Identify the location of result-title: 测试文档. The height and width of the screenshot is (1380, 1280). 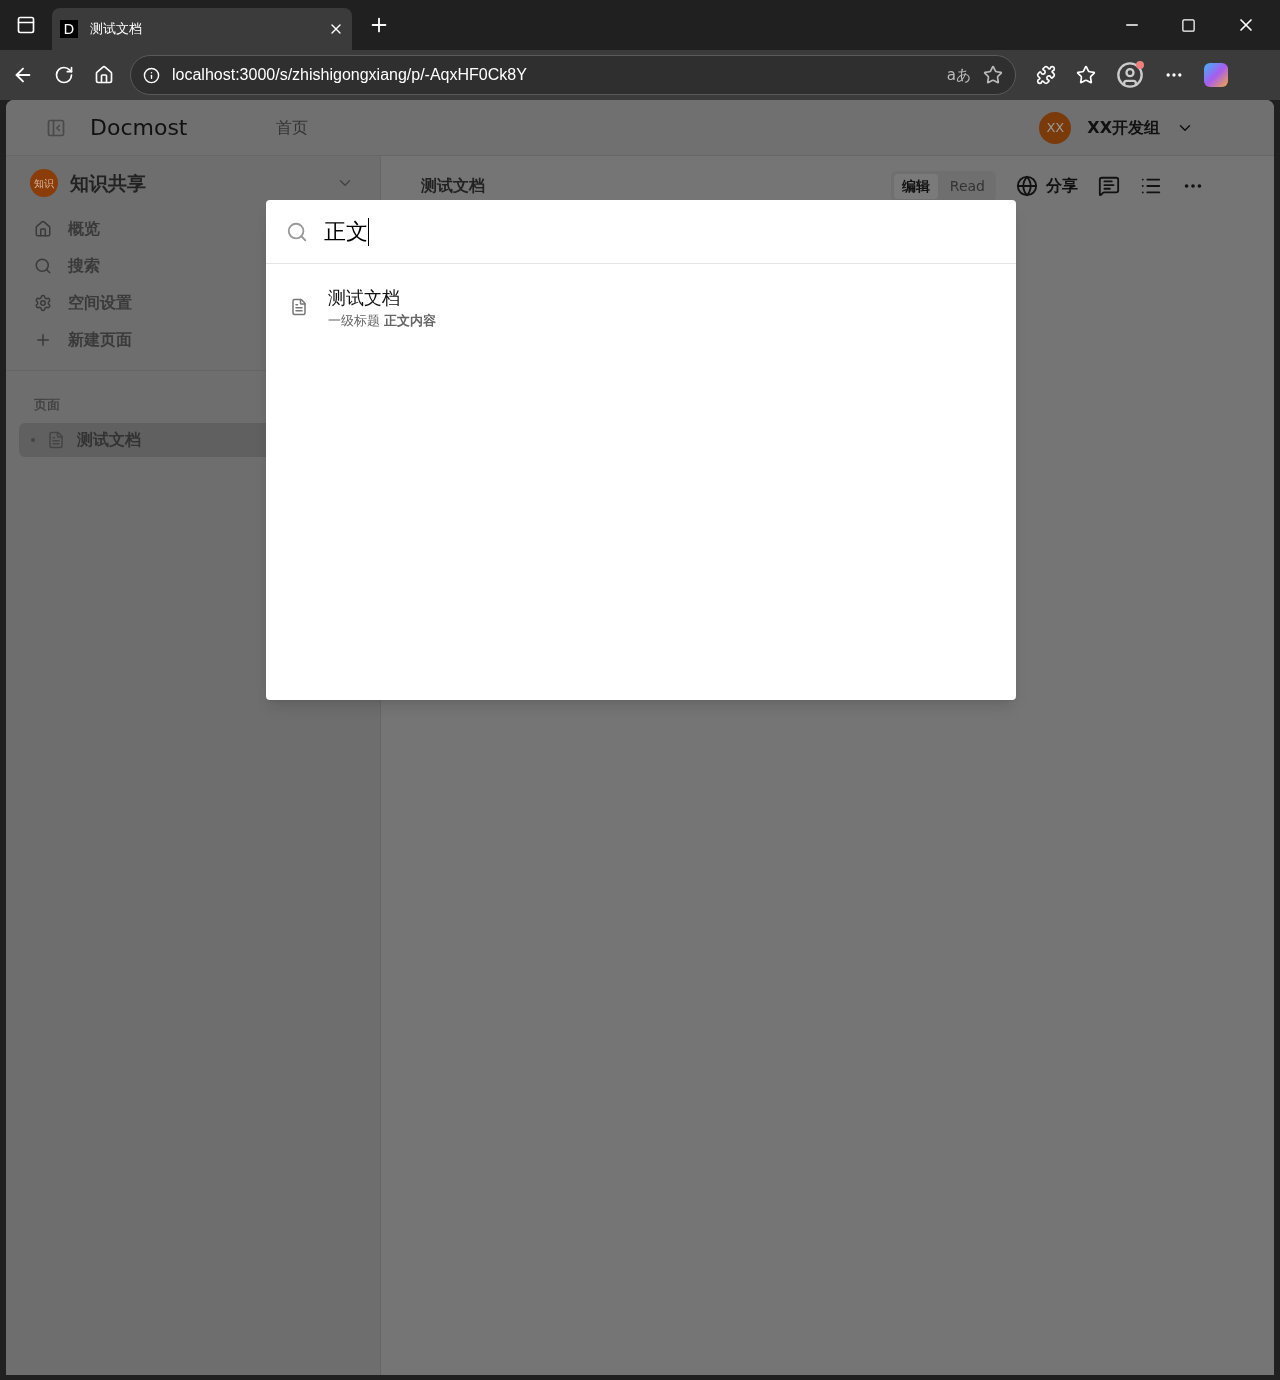
(364, 298).